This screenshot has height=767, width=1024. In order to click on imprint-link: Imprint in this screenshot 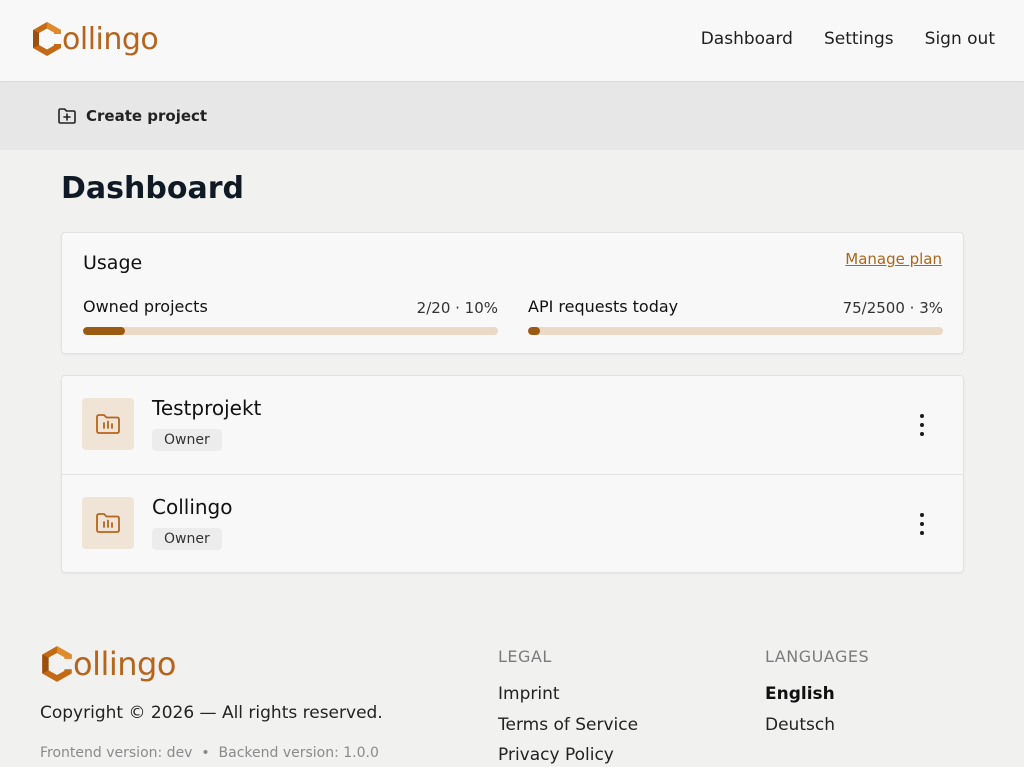, I will do `click(568, 694)`.